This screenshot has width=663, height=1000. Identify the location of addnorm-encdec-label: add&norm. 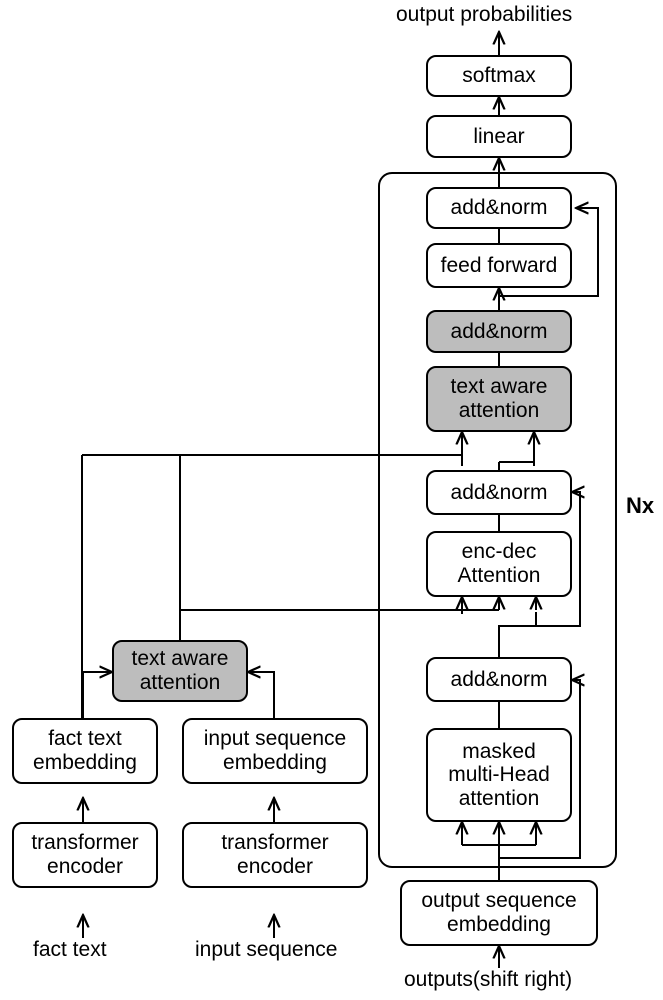
(499, 492).